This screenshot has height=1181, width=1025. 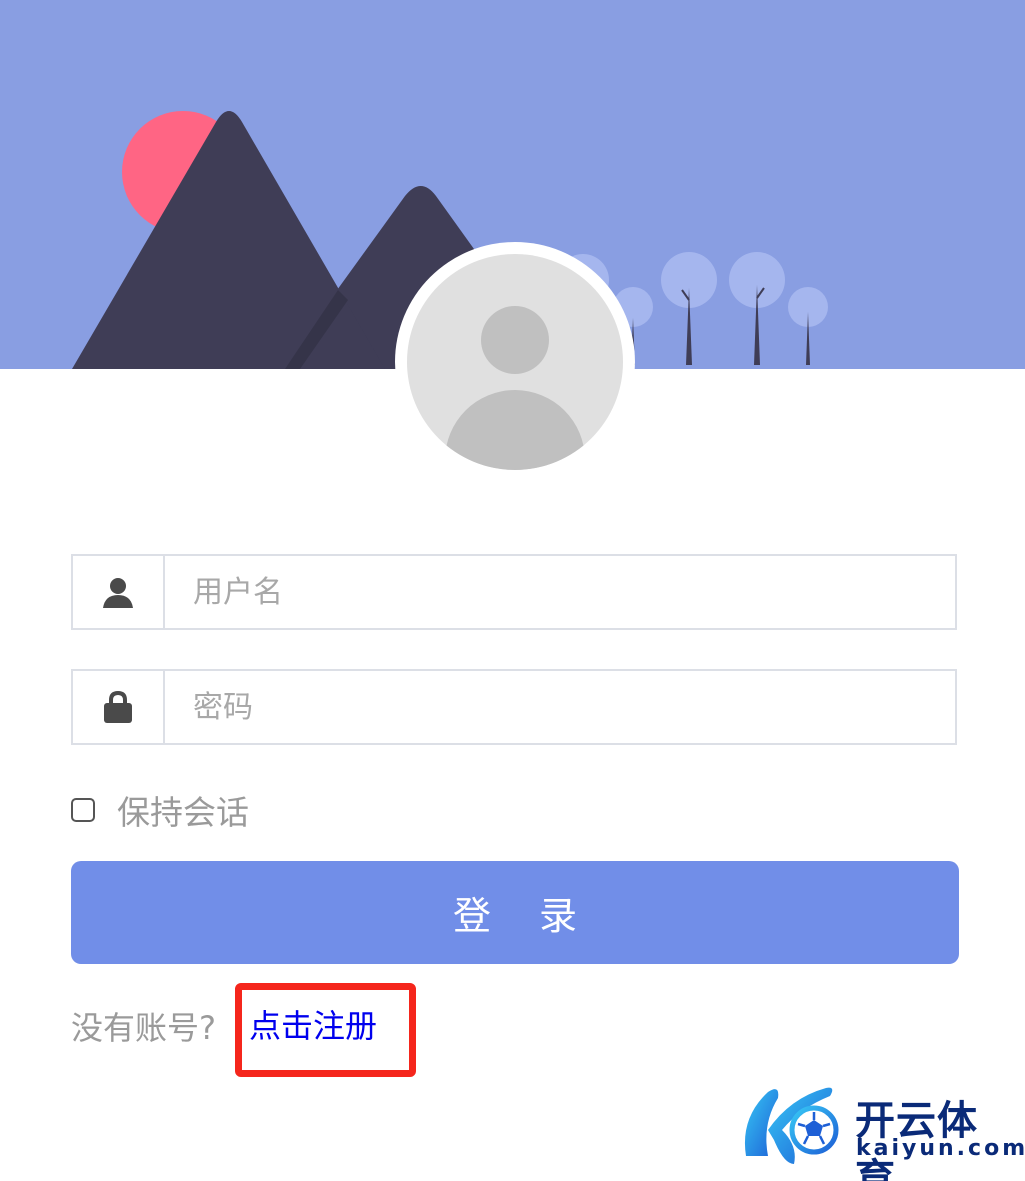 I want to click on brand-logo-icon, so click(x=791, y=1125).